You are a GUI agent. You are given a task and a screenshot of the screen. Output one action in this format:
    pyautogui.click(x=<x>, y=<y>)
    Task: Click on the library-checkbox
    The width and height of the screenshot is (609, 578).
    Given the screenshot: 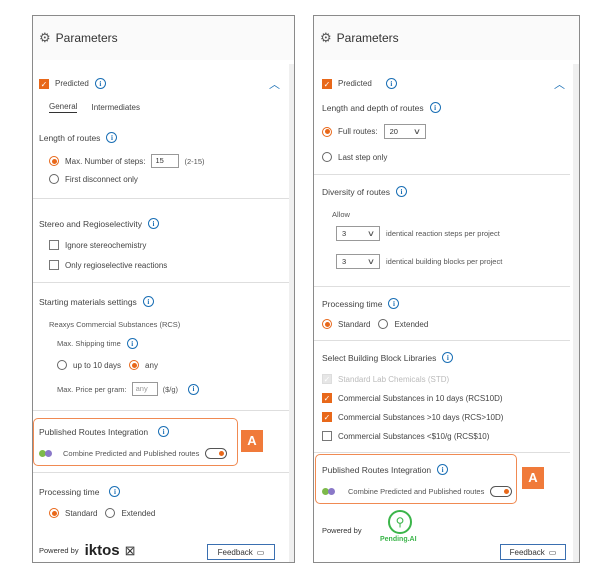 What is the action you would take?
    pyautogui.click(x=327, y=436)
    